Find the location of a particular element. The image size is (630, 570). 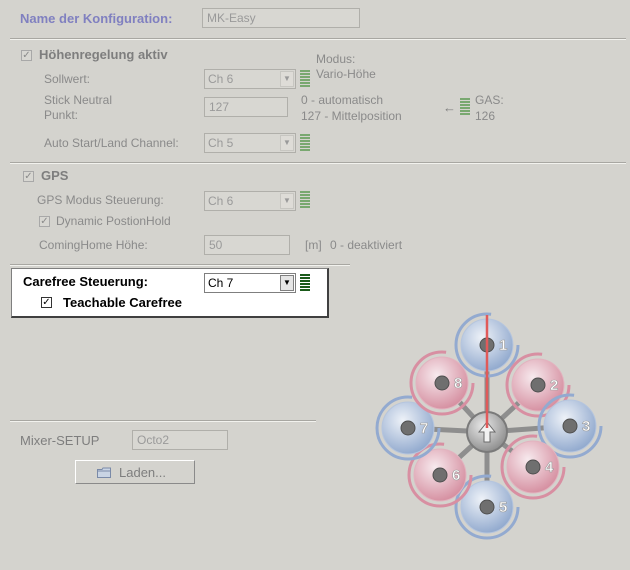

autostart-label: Auto Start/Land Channel: is located at coordinates (111, 143).